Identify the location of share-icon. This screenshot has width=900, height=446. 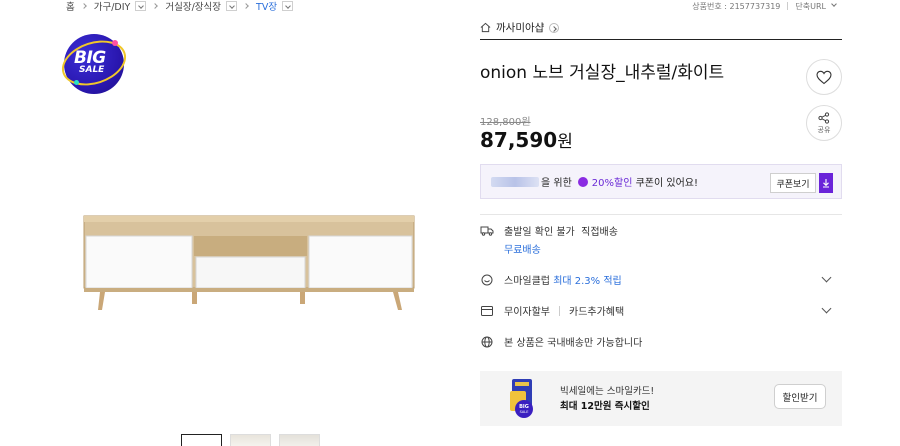
(824, 117).